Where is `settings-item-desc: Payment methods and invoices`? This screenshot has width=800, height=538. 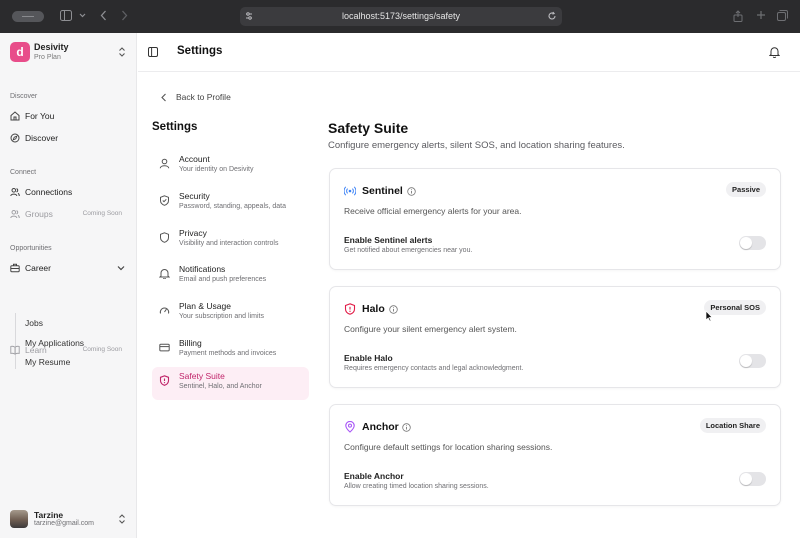 settings-item-desc: Payment methods and invoices is located at coordinates (228, 353).